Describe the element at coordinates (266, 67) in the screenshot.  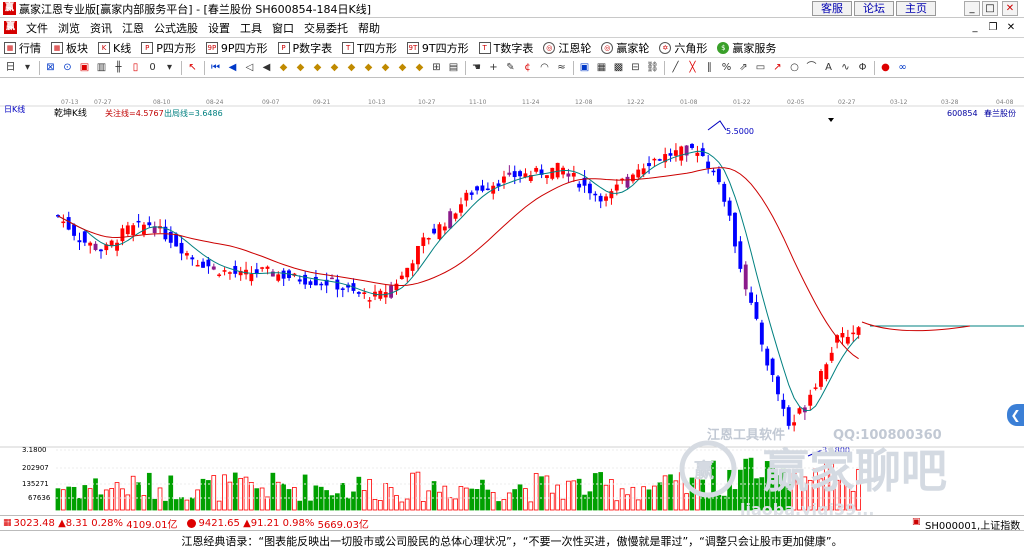
I see `back-icon: ◀` at that location.